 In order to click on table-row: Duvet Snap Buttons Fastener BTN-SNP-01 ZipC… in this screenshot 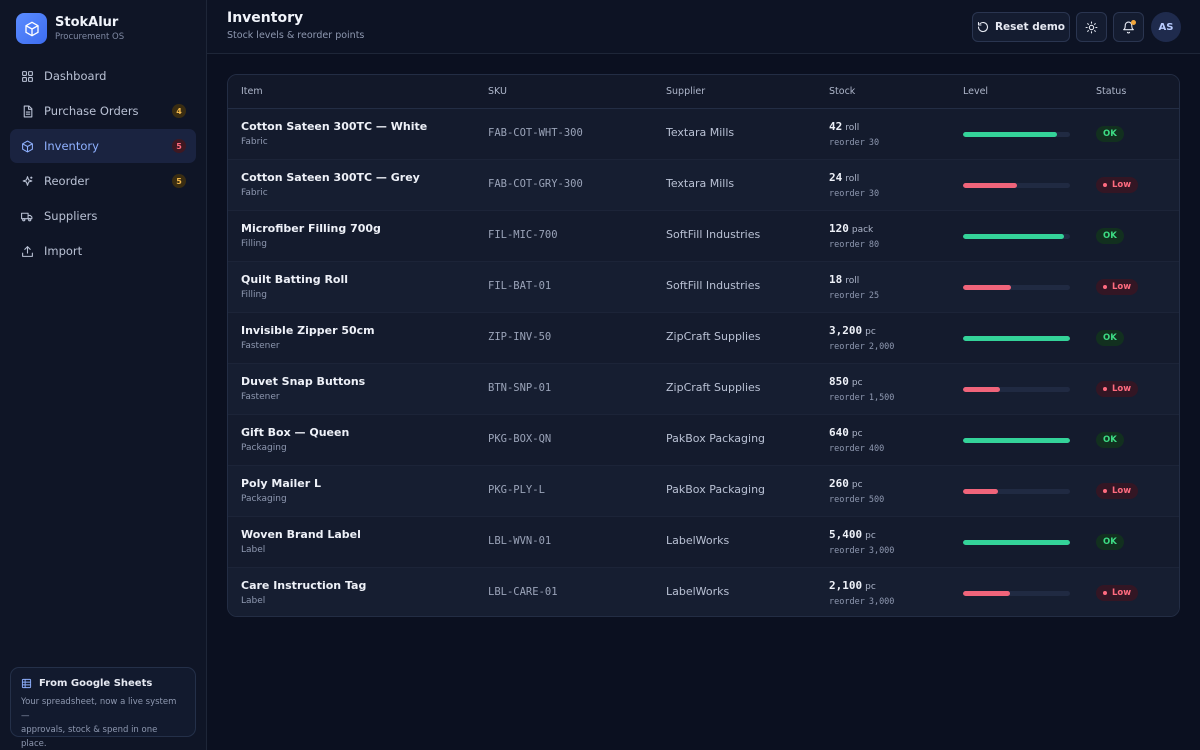, I will do `click(703, 389)`.